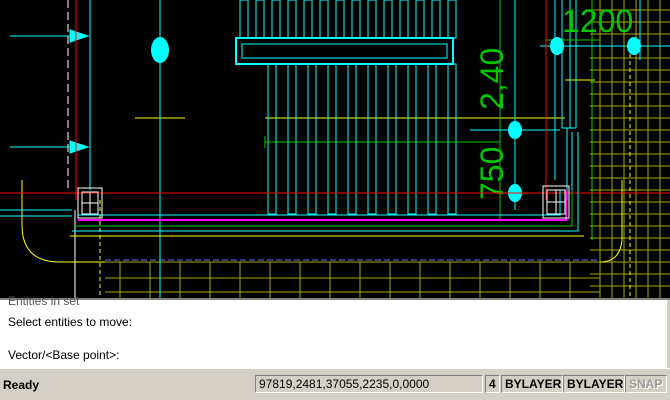 This screenshot has height=400, width=670. I want to click on command-history-partial: Entities in set, so click(44, 301).